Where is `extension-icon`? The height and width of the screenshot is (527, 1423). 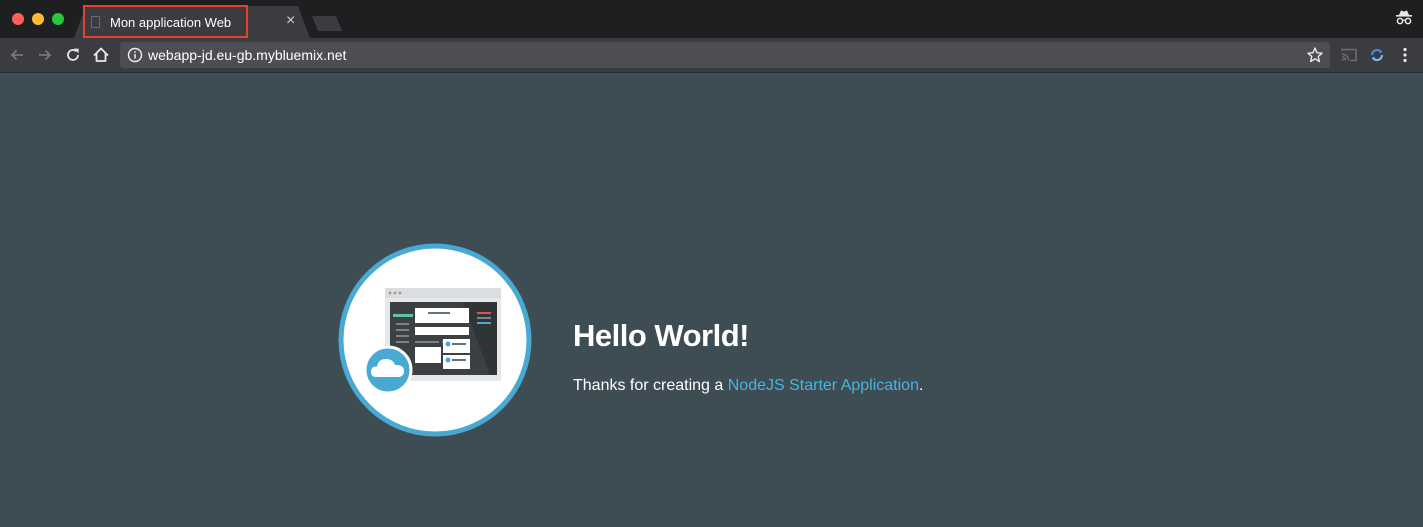
extension-icon is located at coordinates (1377, 55).